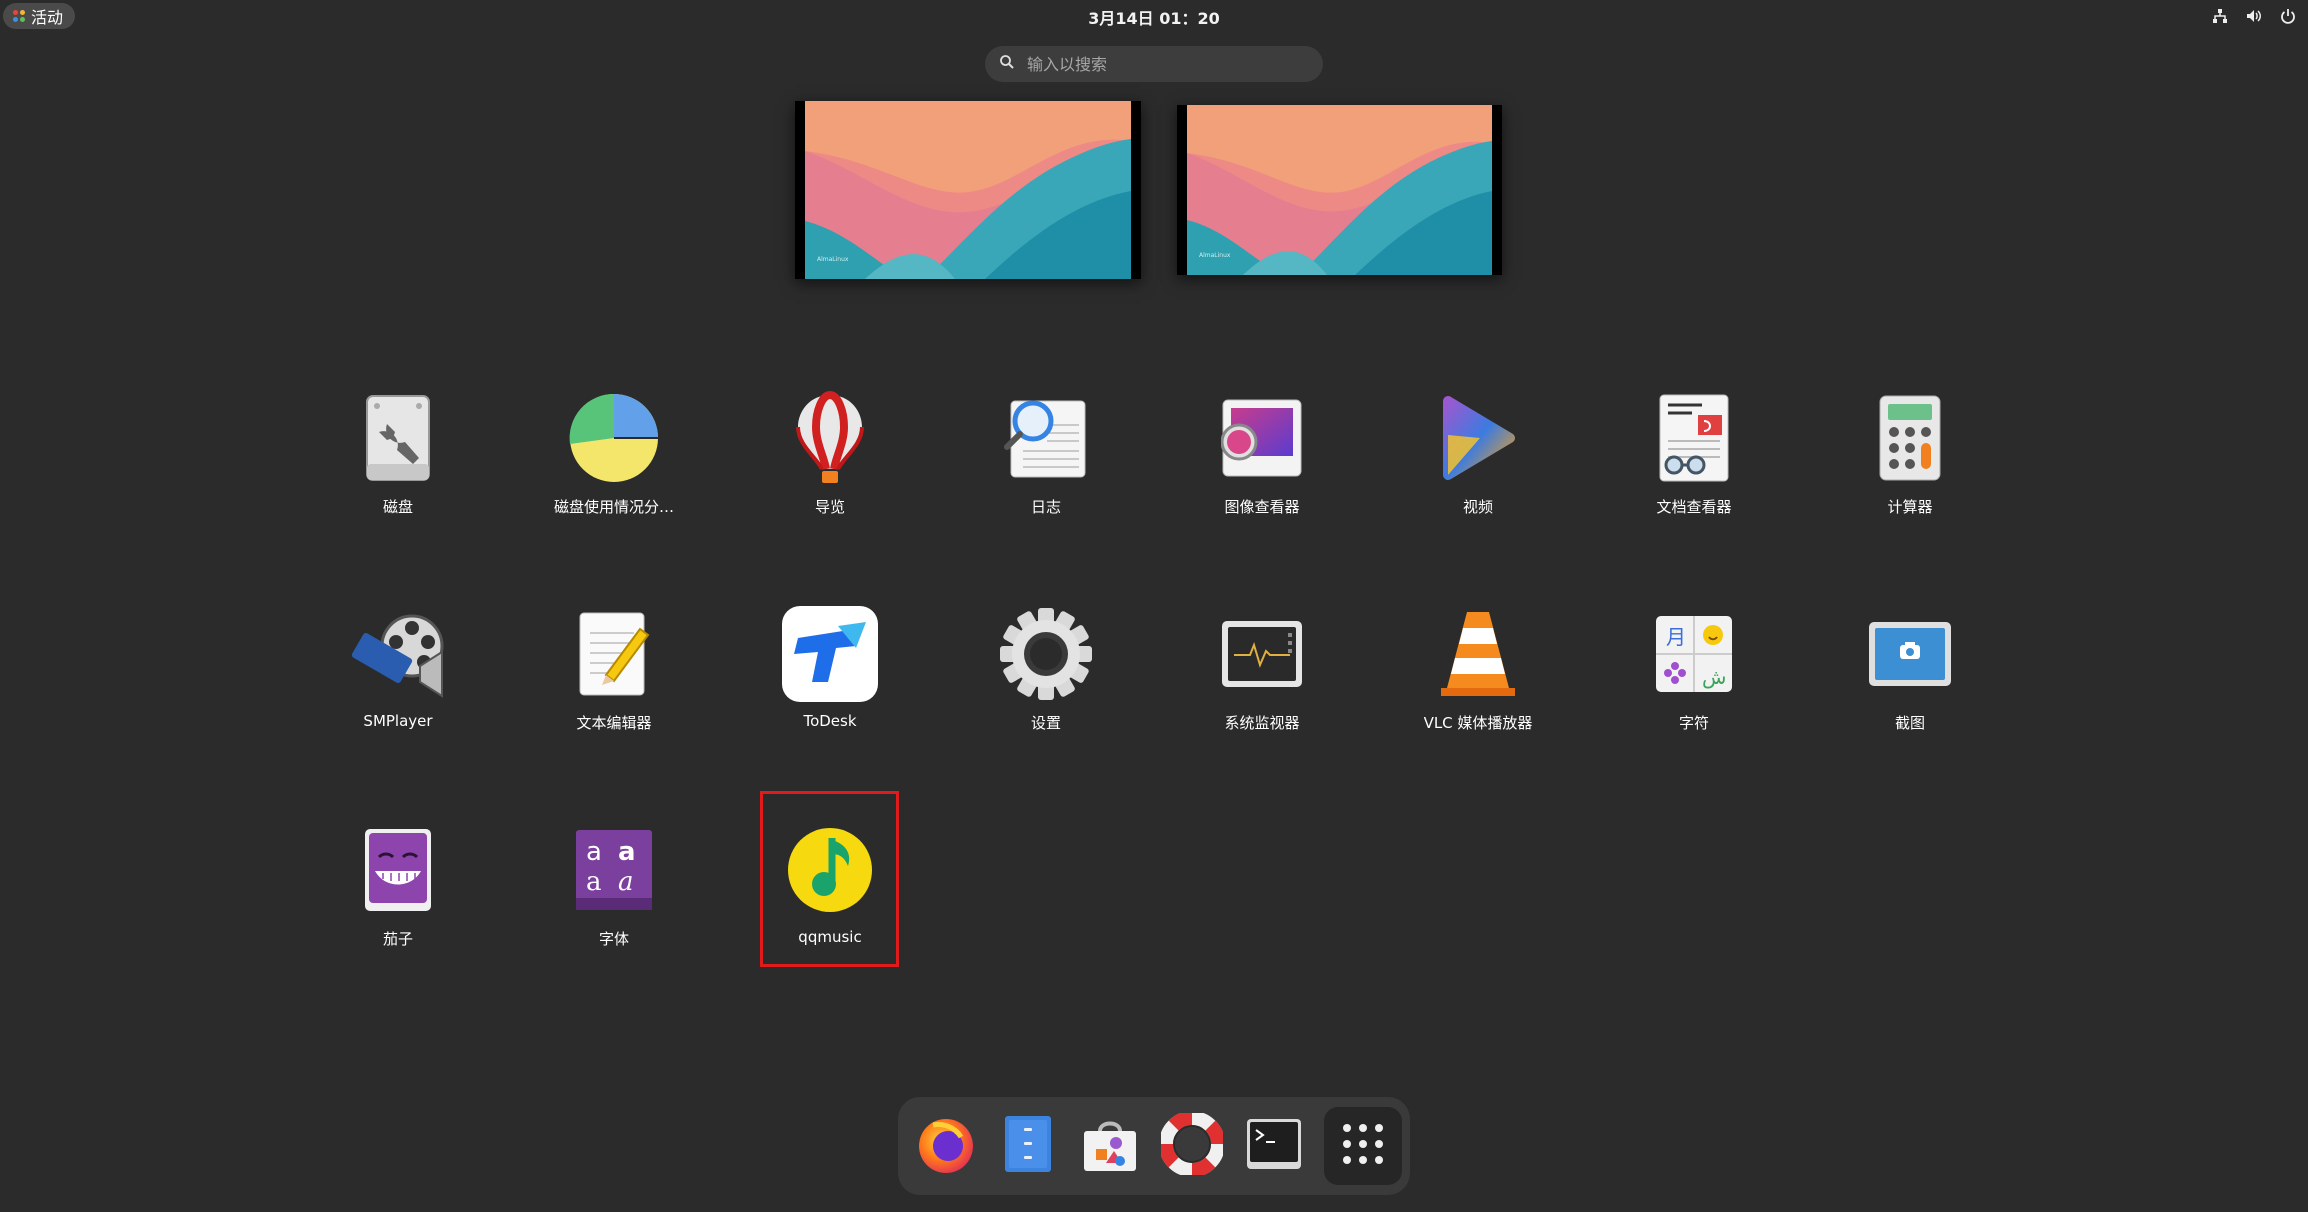 The image size is (2308, 1212). What do you see at coordinates (1045, 723) in the screenshot?
I see `app-label: 设置` at bounding box center [1045, 723].